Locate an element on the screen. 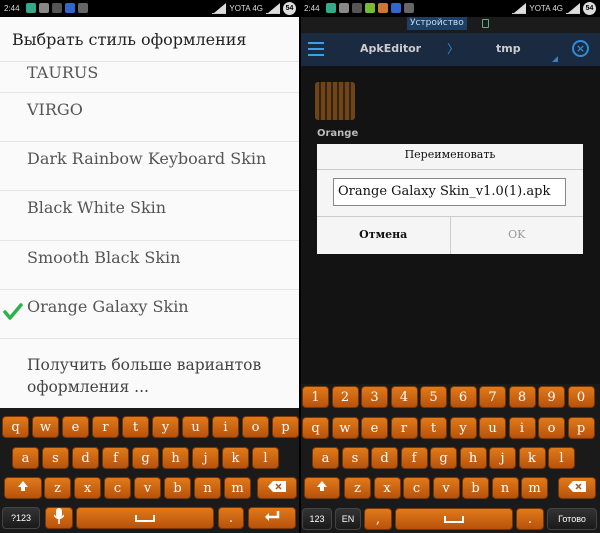 The height and width of the screenshot is (533, 600). breadcrumb-folder: tmp is located at coordinates (508, 48).